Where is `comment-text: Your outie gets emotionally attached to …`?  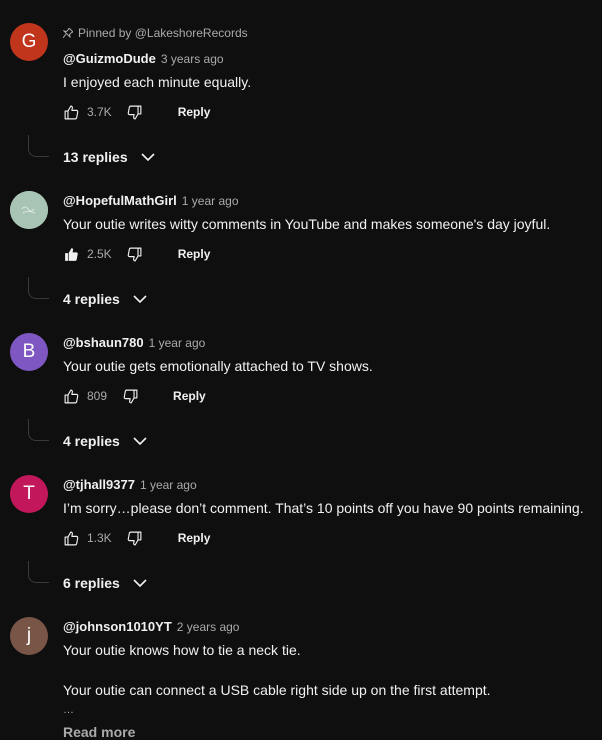
comment-text: Your outie gets emotionally attached to … is located at coordinates (218, 366).